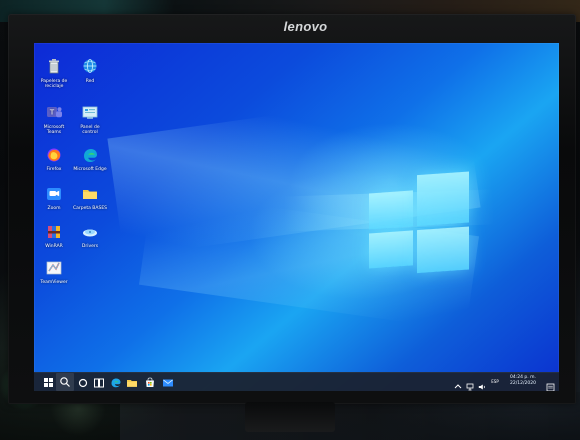 The height and width of the screenshot is (440, 580). I want to click on desktop-icon-network: Red, so click(90, 80).